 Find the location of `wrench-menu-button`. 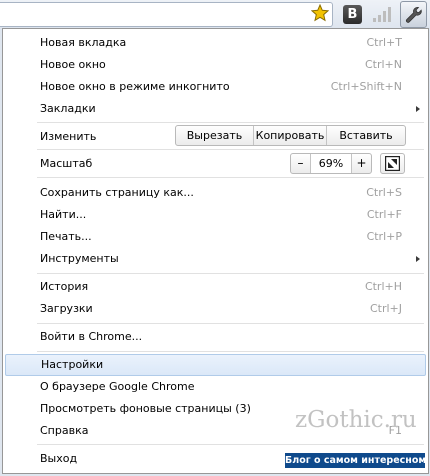

wrench-menu-button is located at coordinates (413, 14).